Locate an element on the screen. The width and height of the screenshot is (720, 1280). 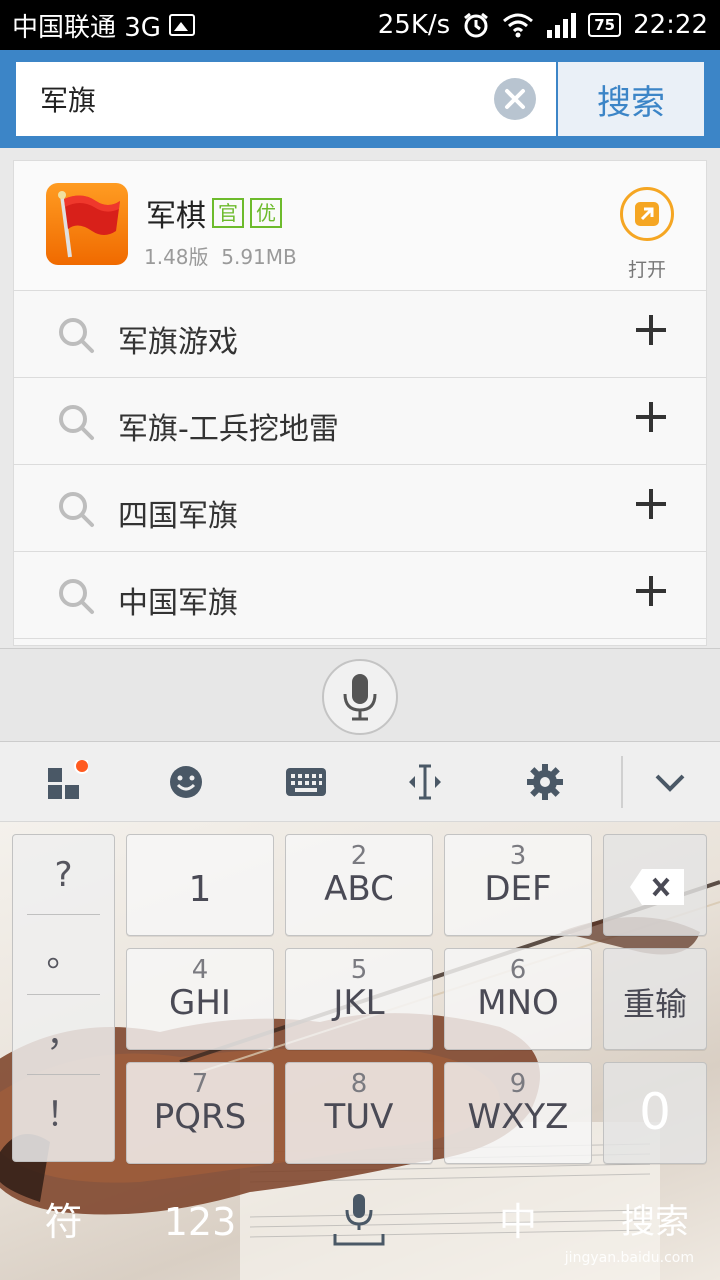
suggestion-row: 中国军旗 is located at coordinates (360, 595).